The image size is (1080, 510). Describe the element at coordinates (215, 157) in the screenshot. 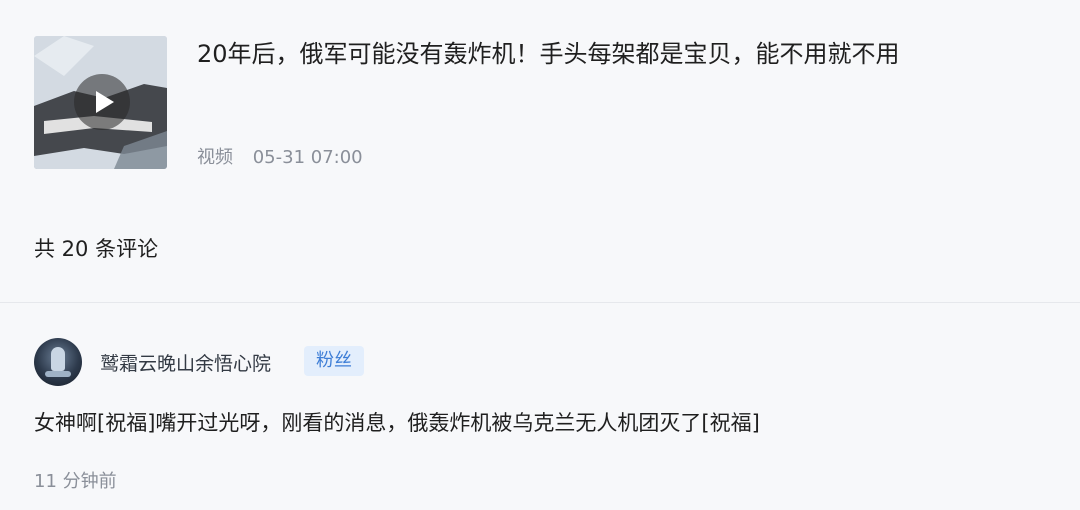

I see `video-type-label: 视频` at that location.